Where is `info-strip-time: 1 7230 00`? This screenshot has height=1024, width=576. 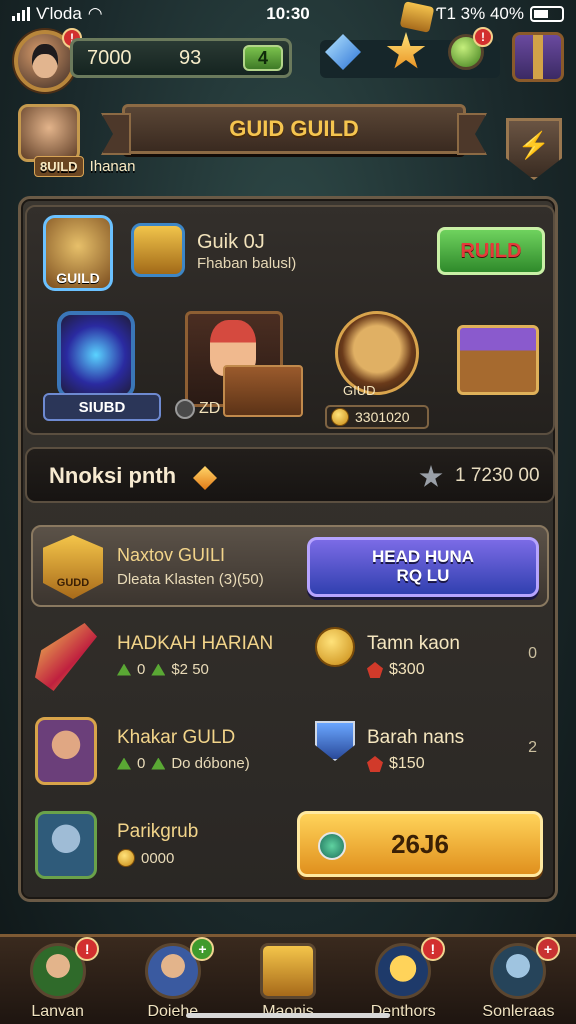 info-strip-time: 1 7230 00 is located at coordinates (497, 475).